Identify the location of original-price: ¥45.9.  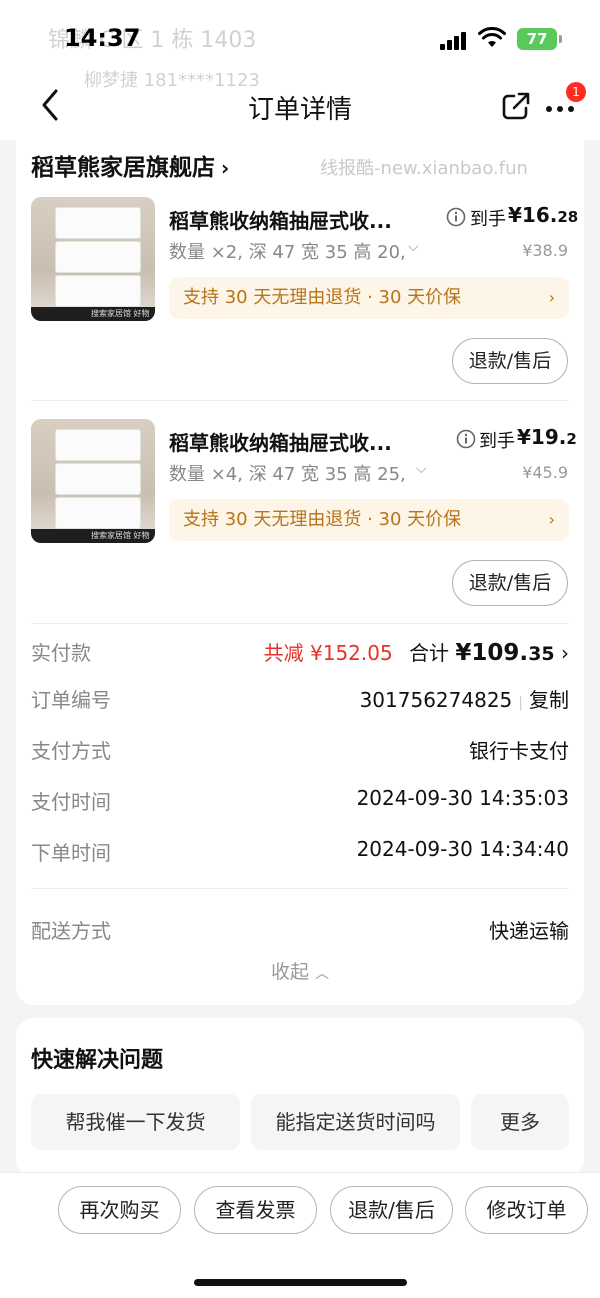
(545, 472).